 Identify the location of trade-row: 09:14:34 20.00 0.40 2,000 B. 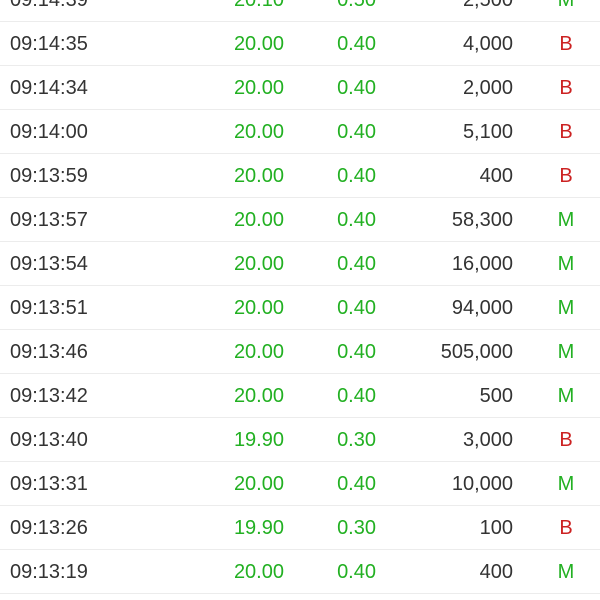
(300, 88).